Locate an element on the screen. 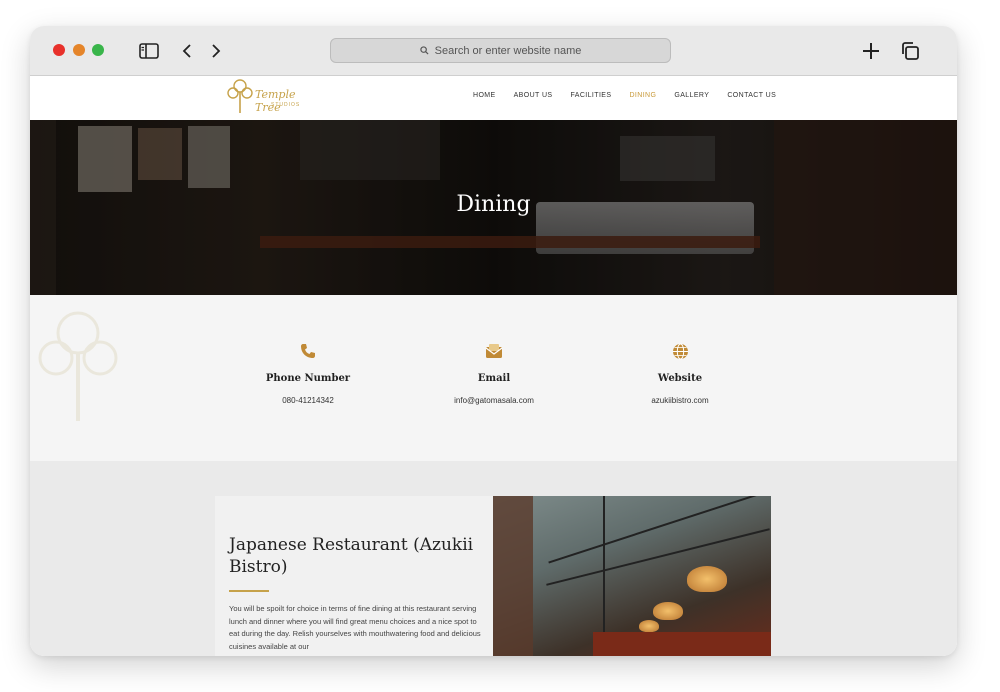 The image size is (1000, 692). phone-value: 080-41214342 is located at coordinates (308, 400).